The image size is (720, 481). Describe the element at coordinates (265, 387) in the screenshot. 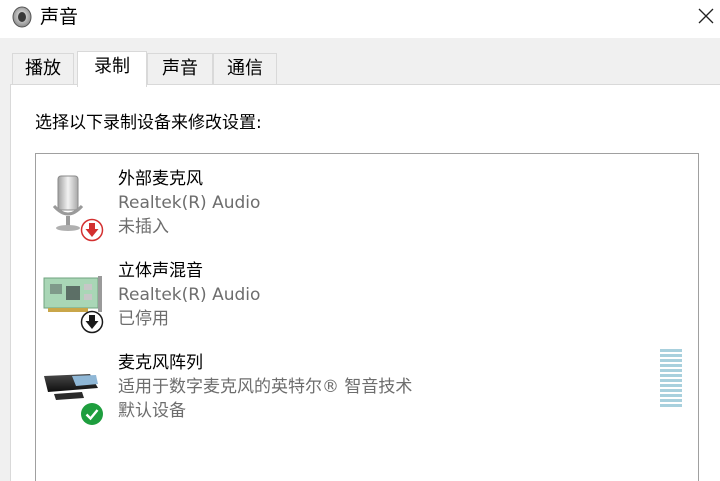

I see `device-description: 适用于数字麦克风的英特尔® 智音技术` at that location.